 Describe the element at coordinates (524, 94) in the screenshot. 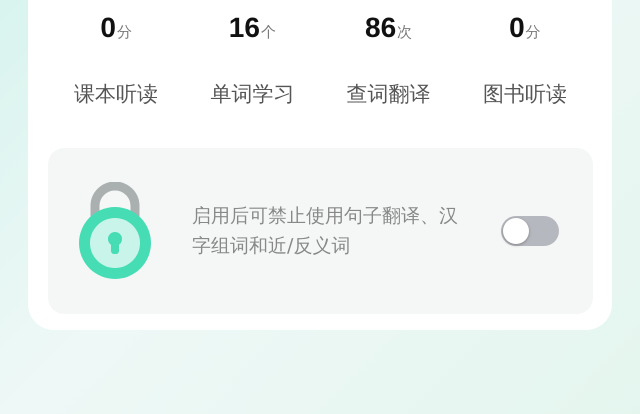

I see `stat-label: 图书听读` at that location.